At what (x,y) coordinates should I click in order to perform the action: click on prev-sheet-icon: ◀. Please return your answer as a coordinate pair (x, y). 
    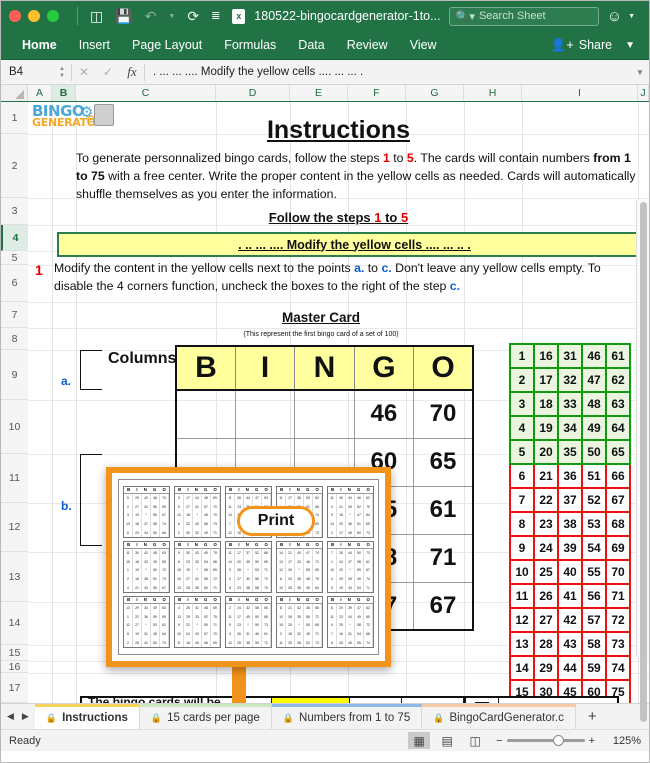
    Looking at the image, I should click on (10, 716).